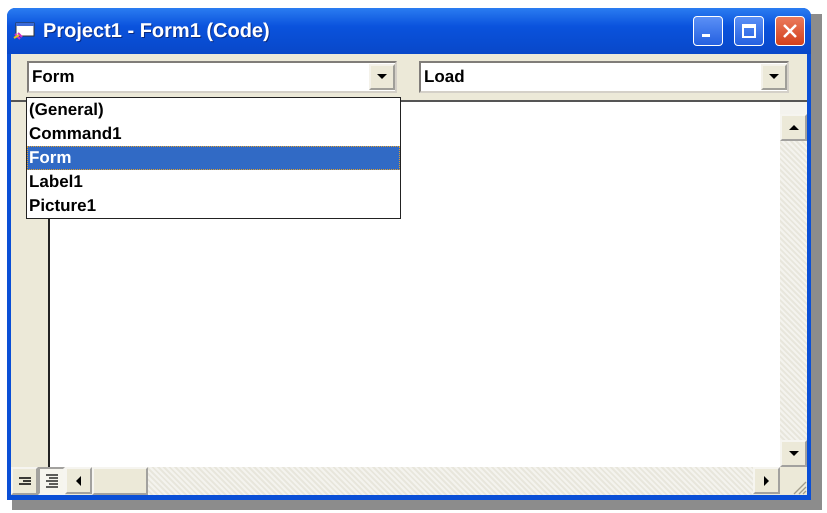 This screenshot has height=513, width=827. I want to click on horizontal-scroll-thumb, so click(120, 481).